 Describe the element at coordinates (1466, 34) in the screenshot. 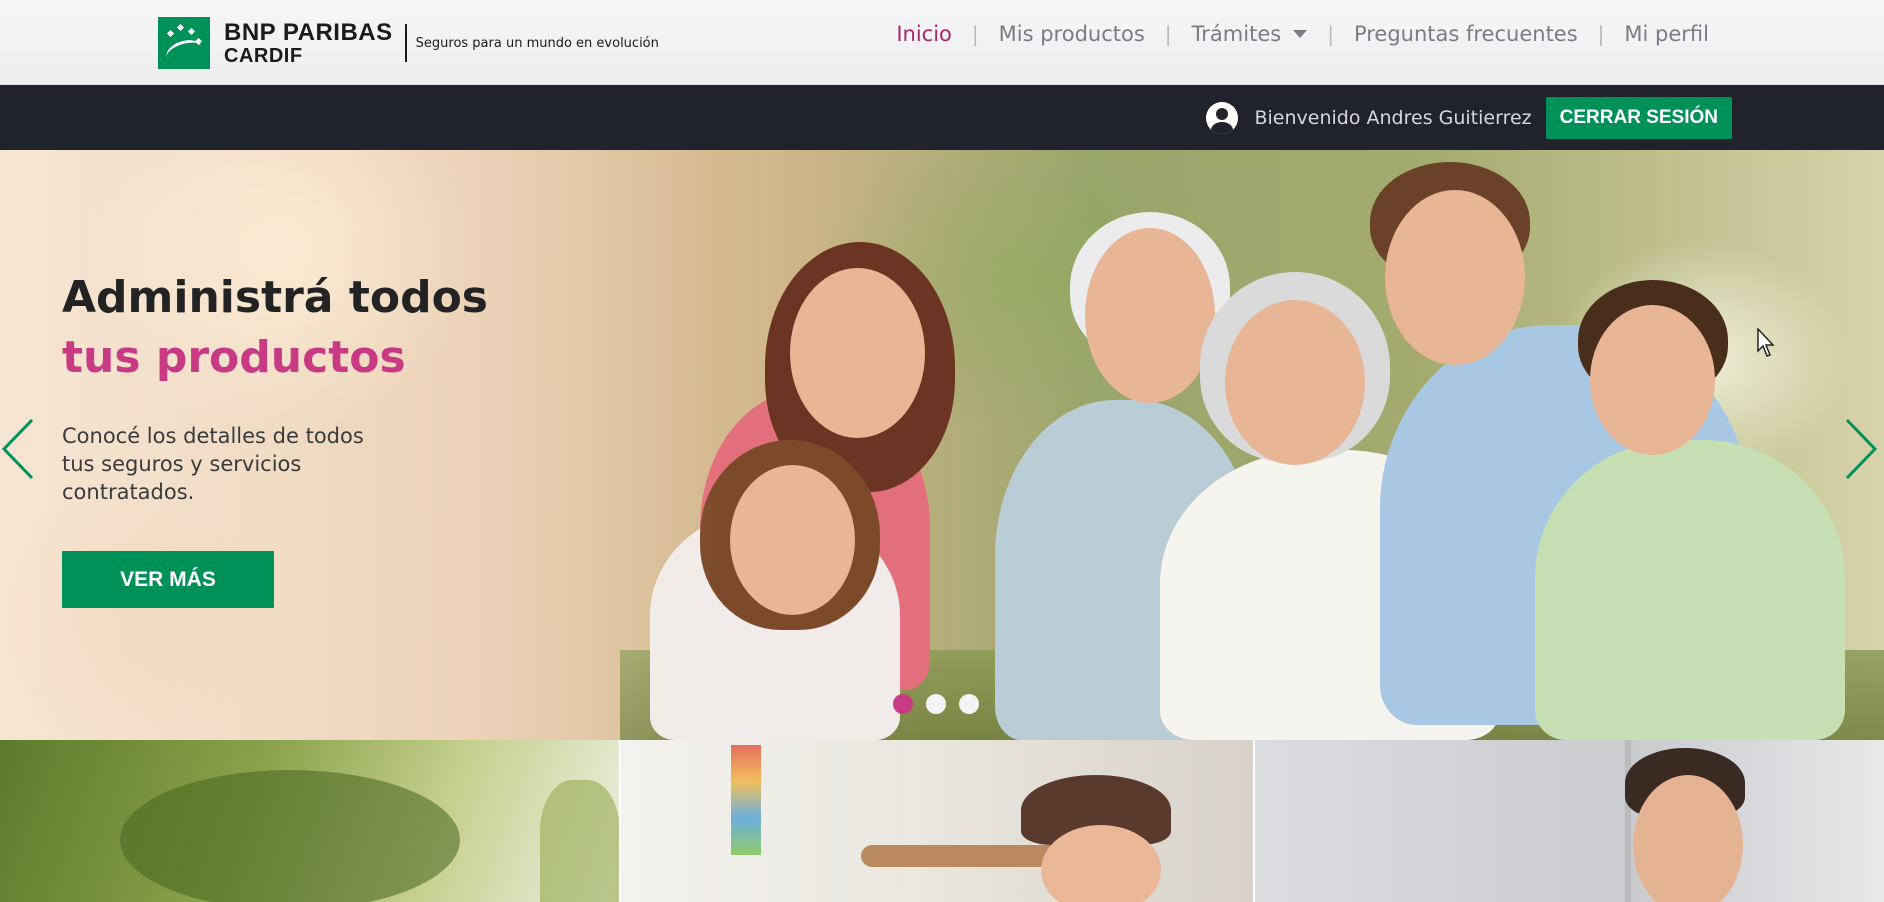

I see `nav-item-preguntas-frecuentes: Preguntas frecuentes` at that location.